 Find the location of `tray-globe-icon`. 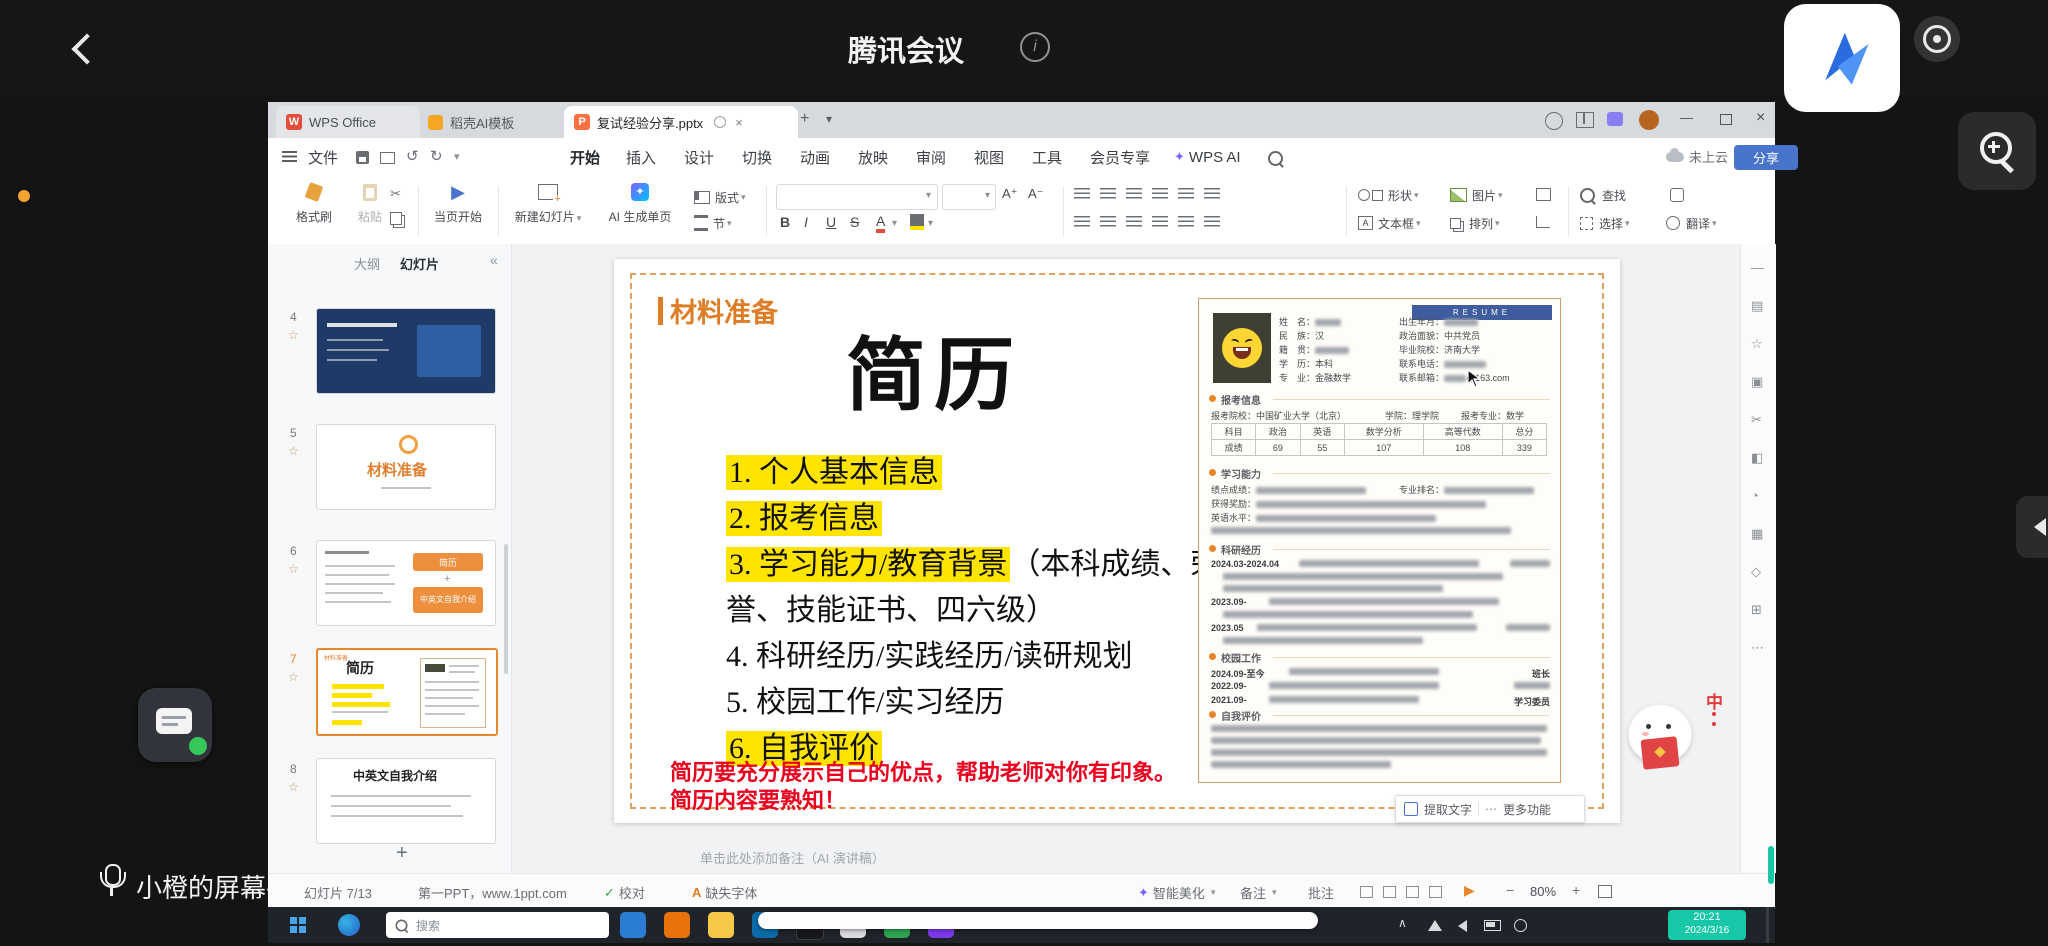

tray-globe-icon is located at coordinates (1520, 925).